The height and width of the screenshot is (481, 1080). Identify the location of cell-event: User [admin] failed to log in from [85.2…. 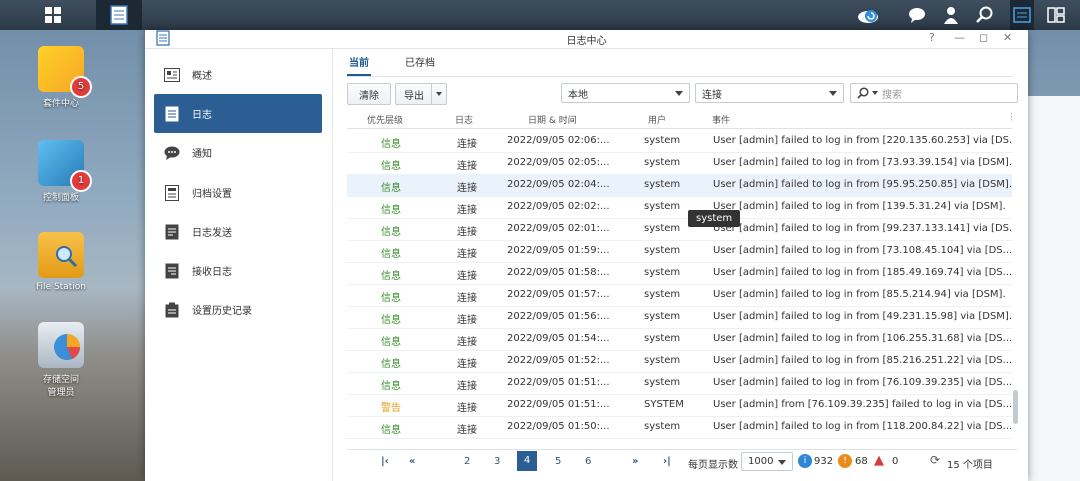
(862, 360).